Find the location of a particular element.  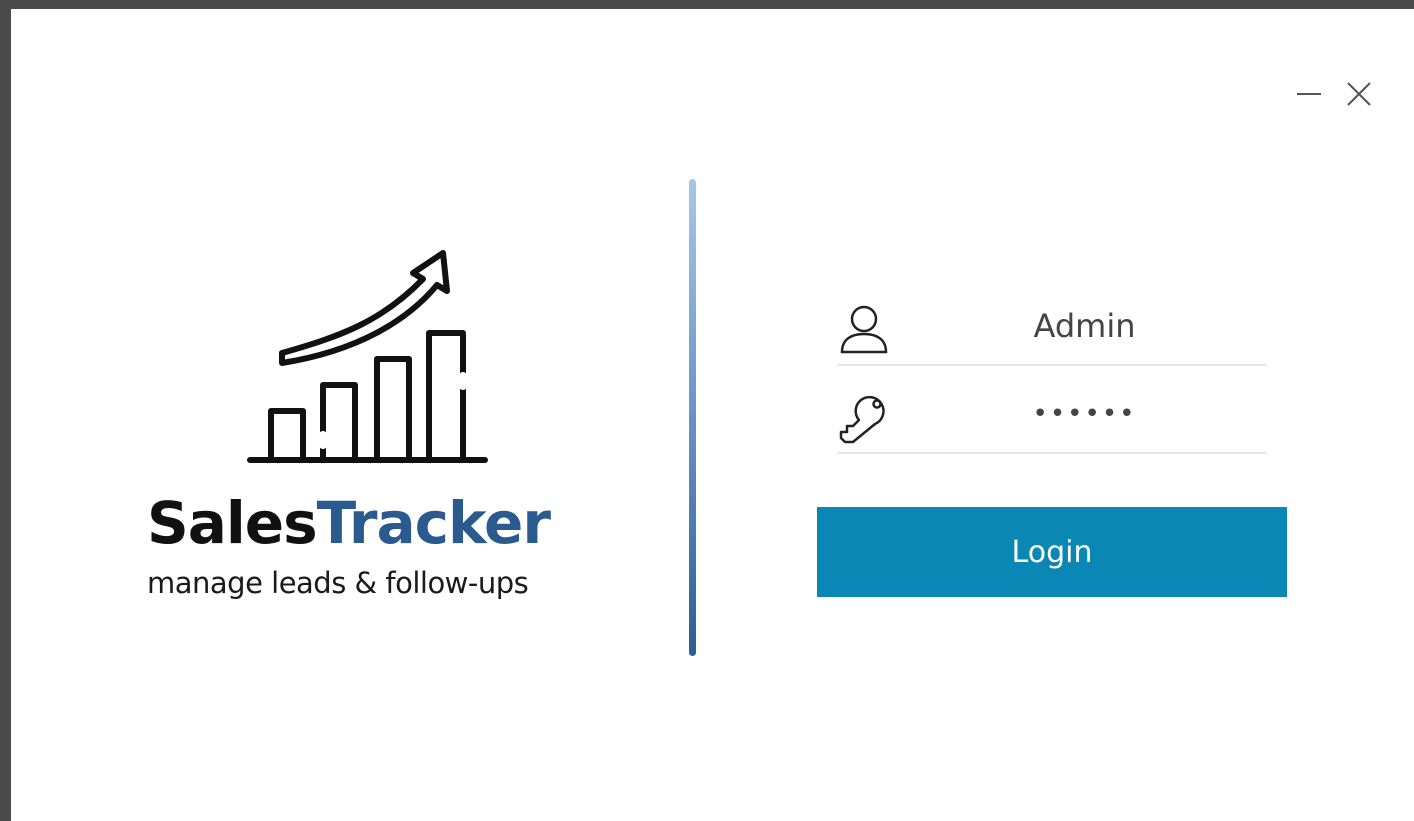

password-input is located at coordinates (1084, 414).